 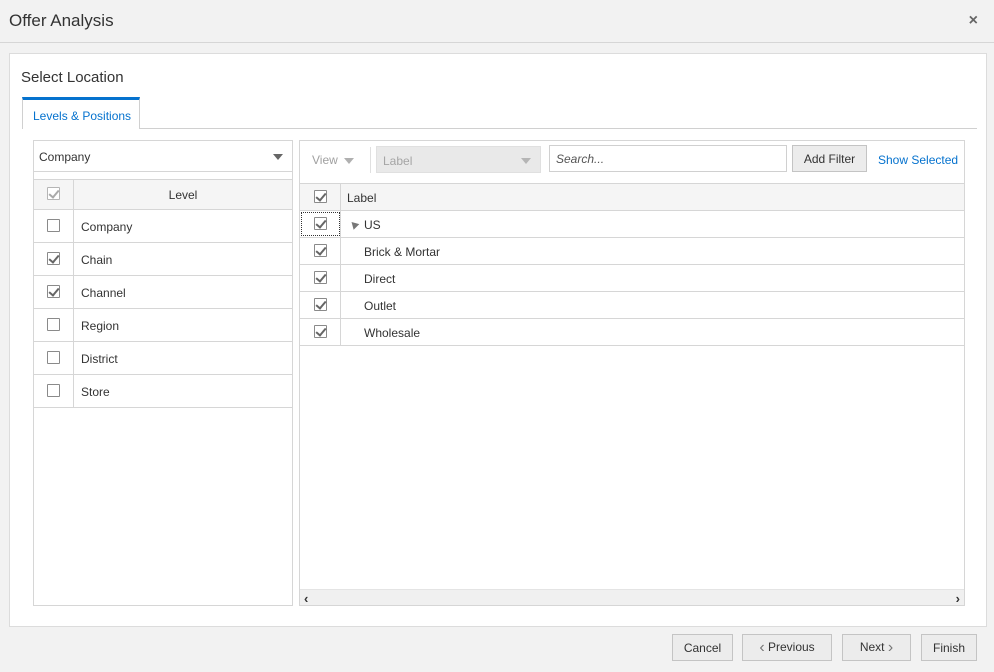 What do you see at coordinates (103, 293) in the screenshot?
I see `level-label: Channel` at bounding box center [103, 293].